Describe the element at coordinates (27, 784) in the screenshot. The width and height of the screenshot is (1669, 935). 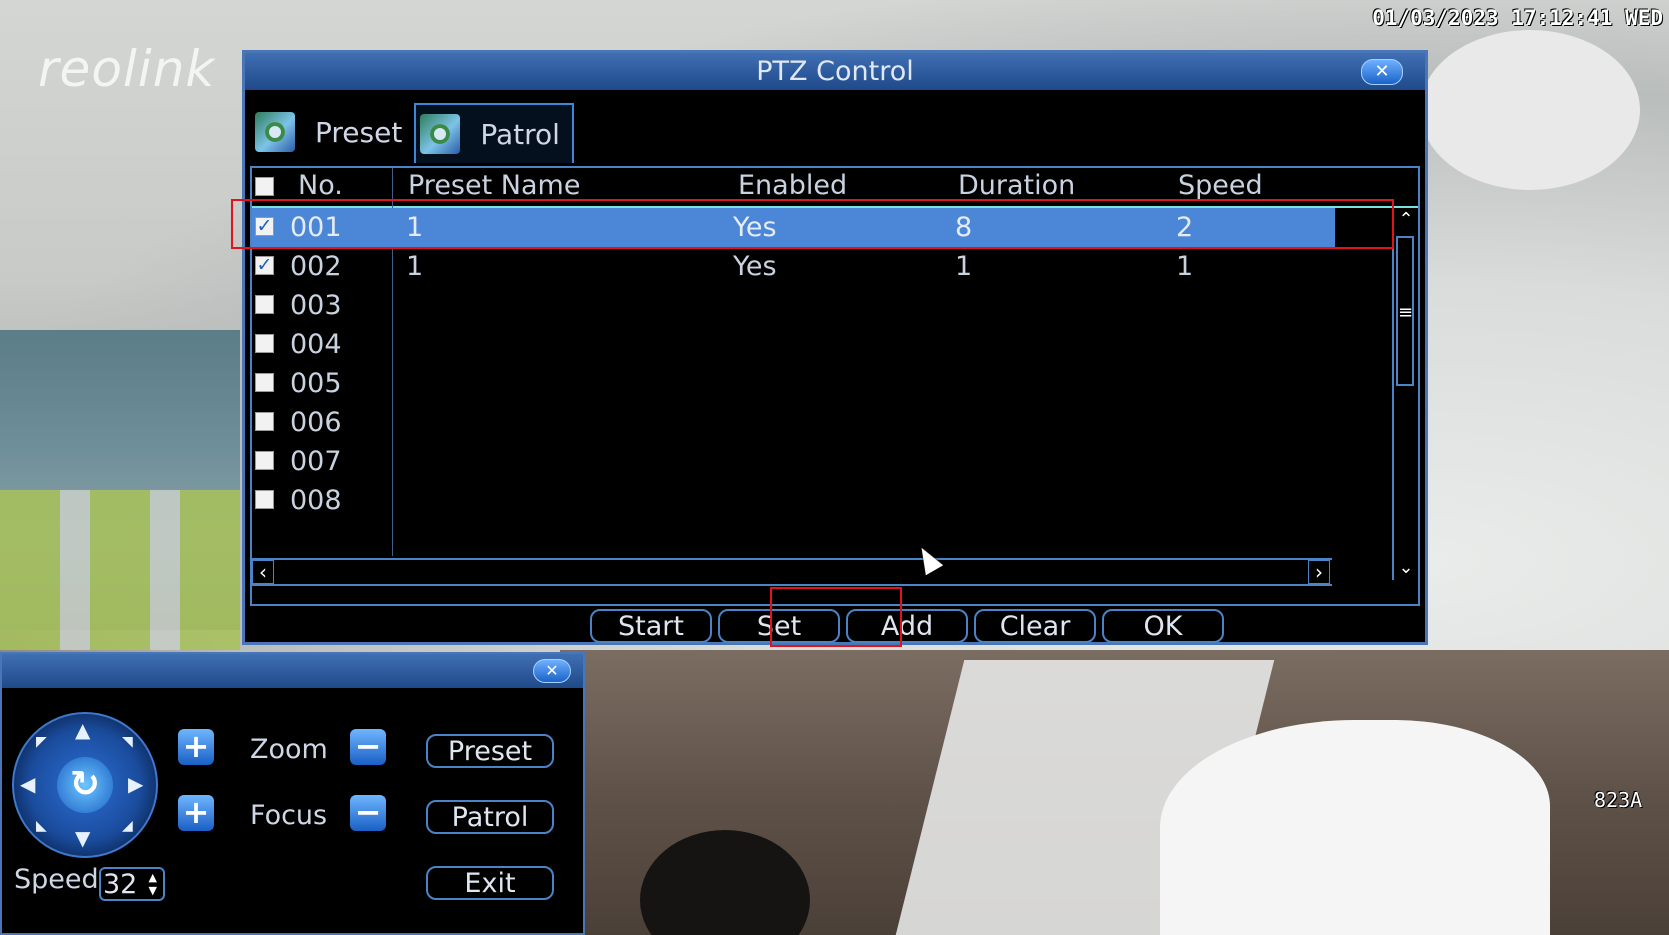
I see `arrow-left-icon: ◀` at that location.